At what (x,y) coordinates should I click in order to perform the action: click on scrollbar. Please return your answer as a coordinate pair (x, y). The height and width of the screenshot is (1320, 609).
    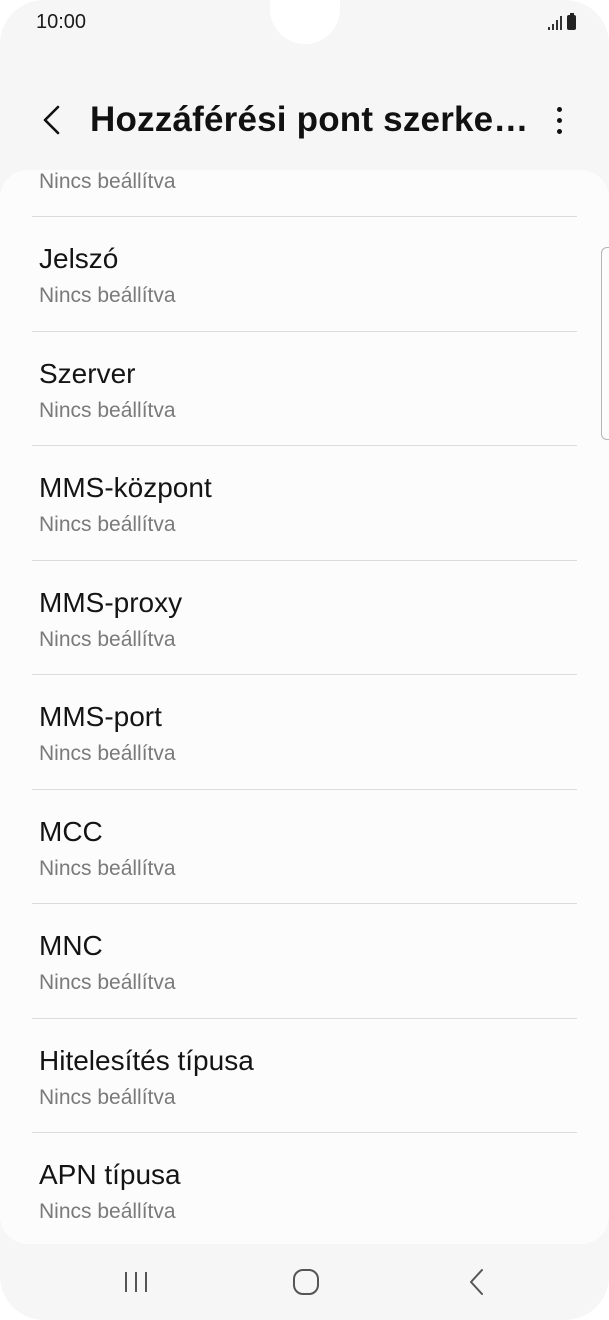
    Looking at the image, I should click on (605, 343).